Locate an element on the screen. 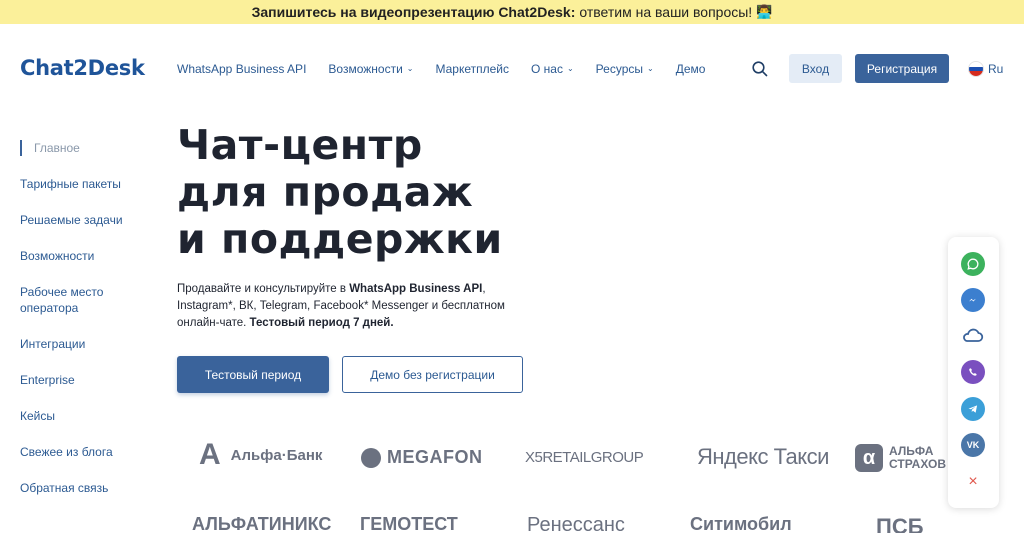 The height and width of the screenshot is (533, 1024). alfa-logo-icon: A is located at coordinates (210, 454).